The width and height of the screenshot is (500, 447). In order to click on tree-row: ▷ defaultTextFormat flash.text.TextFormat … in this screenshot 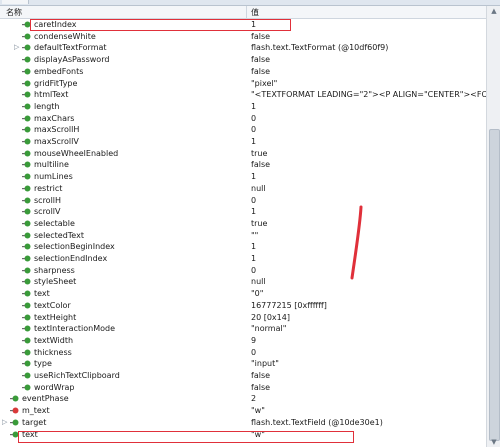, I will do `click(243, 47)`.